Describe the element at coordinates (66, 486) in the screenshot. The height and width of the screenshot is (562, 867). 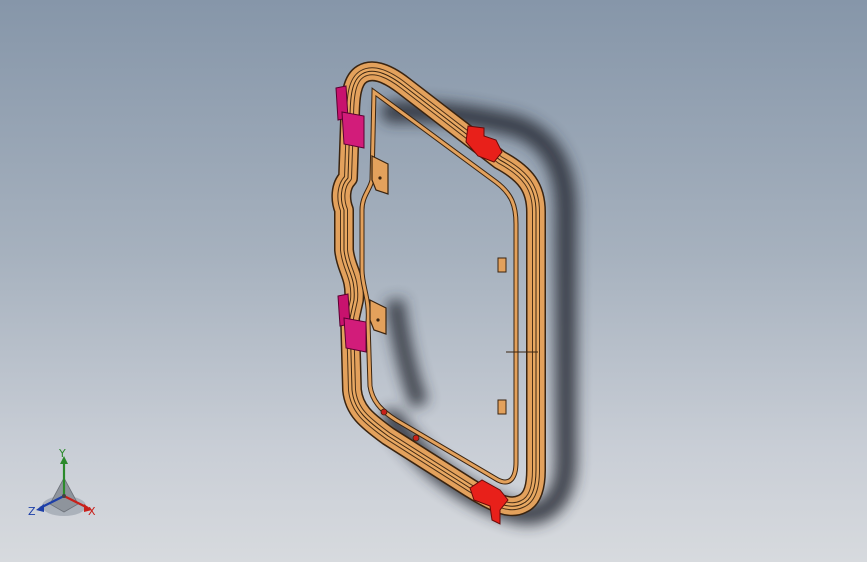
I see `orientation-triad: Y X Z` at that location.